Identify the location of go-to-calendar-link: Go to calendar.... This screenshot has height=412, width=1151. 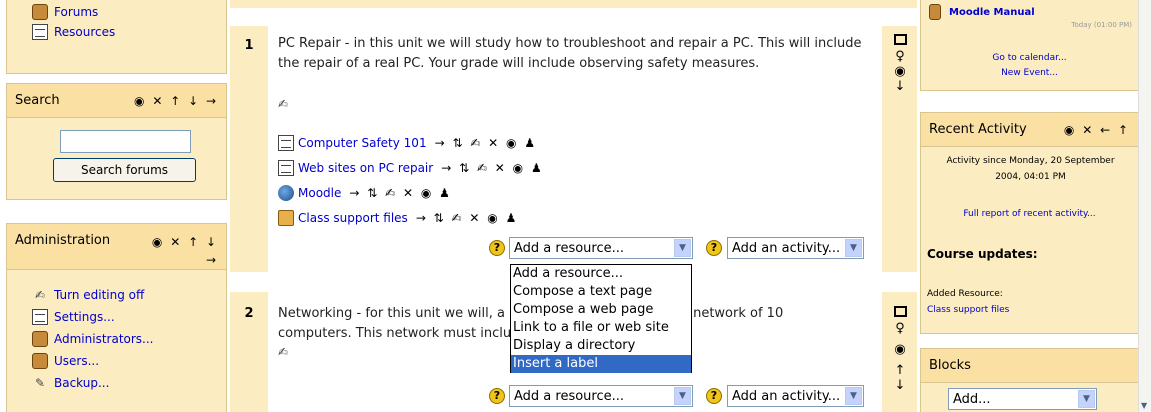
(1029, 58).